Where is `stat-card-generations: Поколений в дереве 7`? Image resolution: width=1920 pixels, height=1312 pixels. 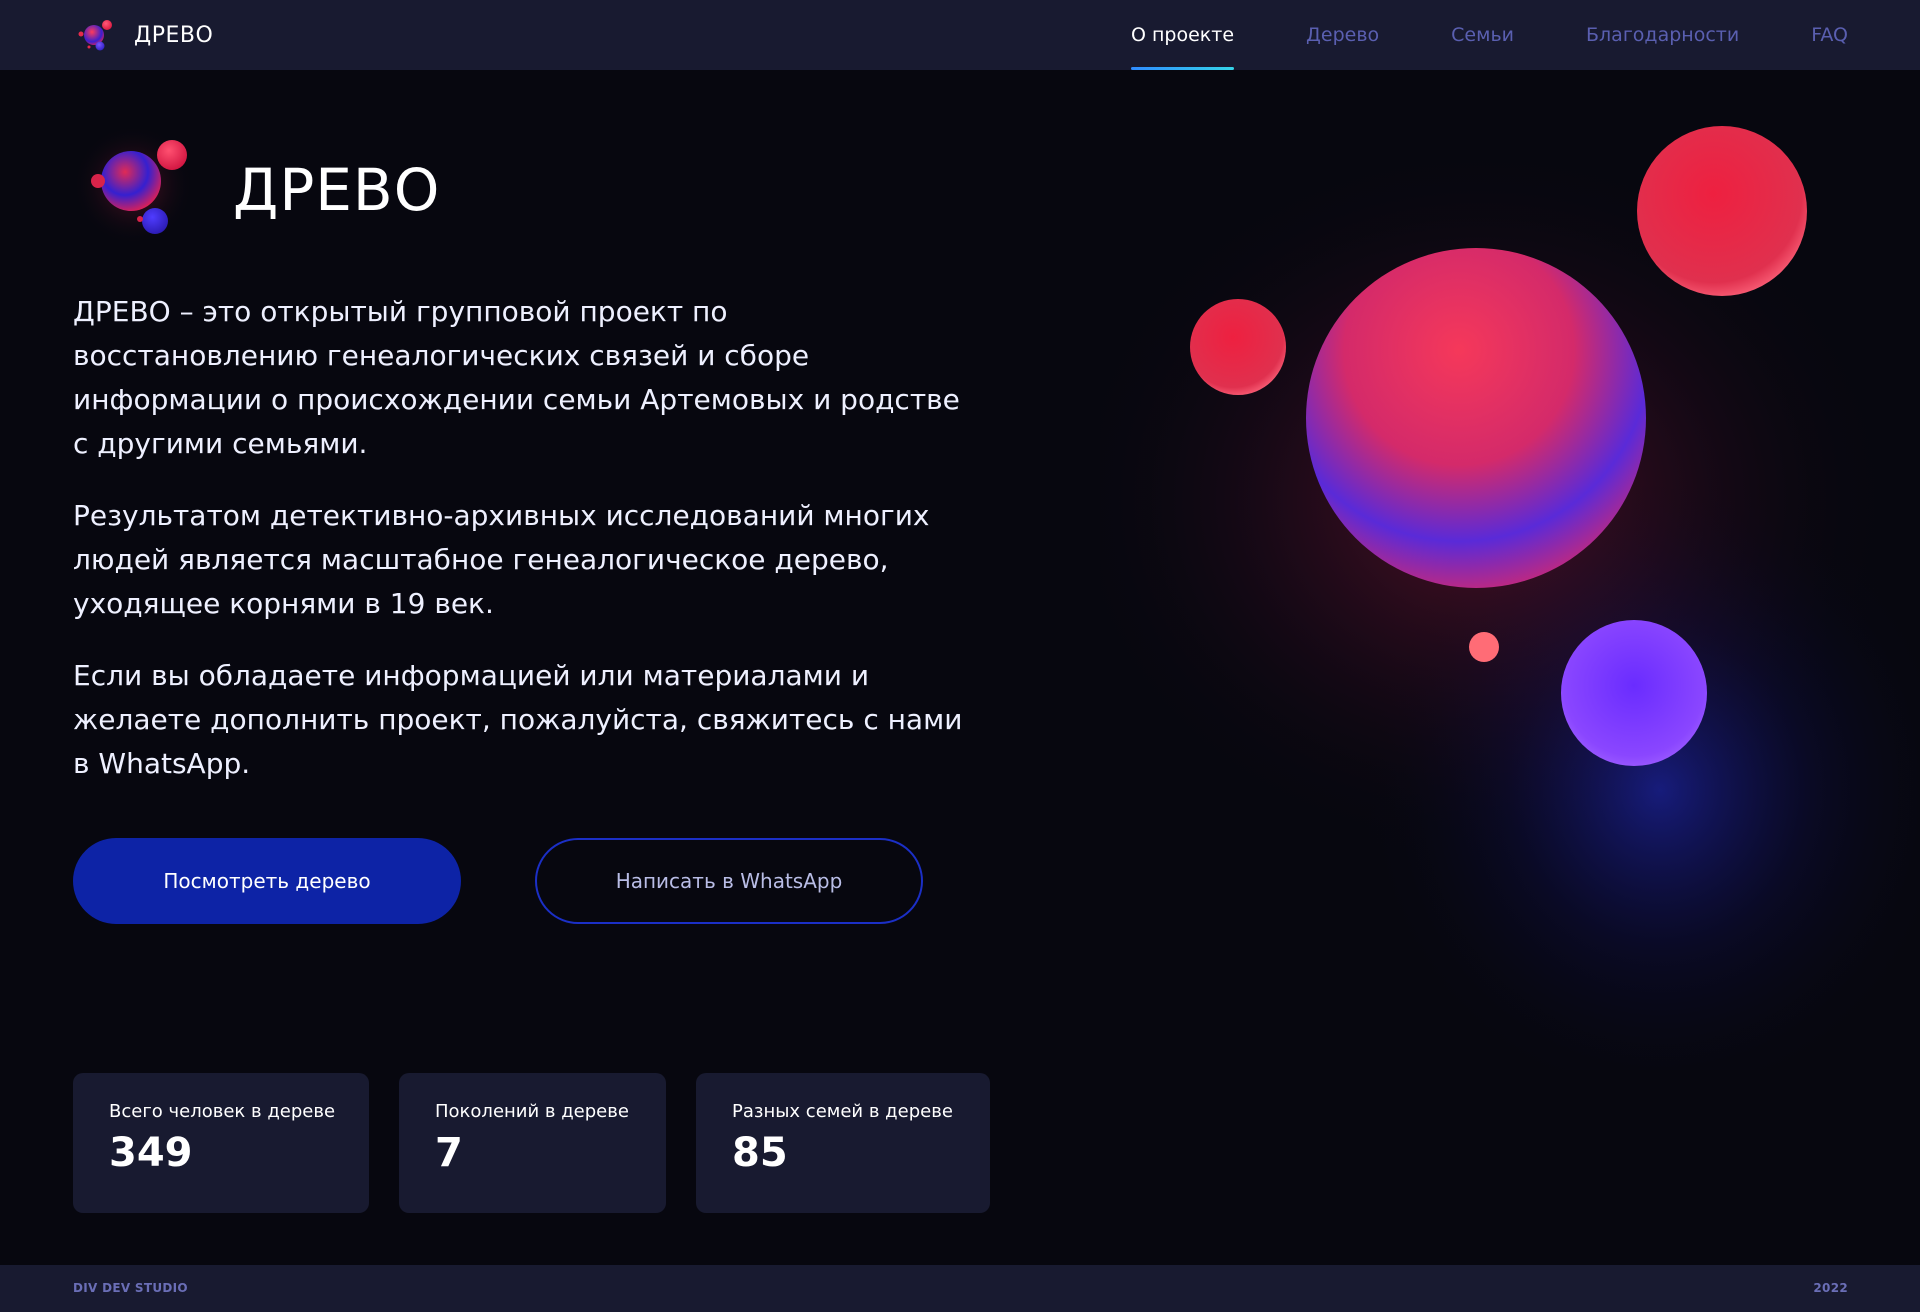
stat-card-generations: Поколений в дереве 7 is located at coordinates (532, 1143).